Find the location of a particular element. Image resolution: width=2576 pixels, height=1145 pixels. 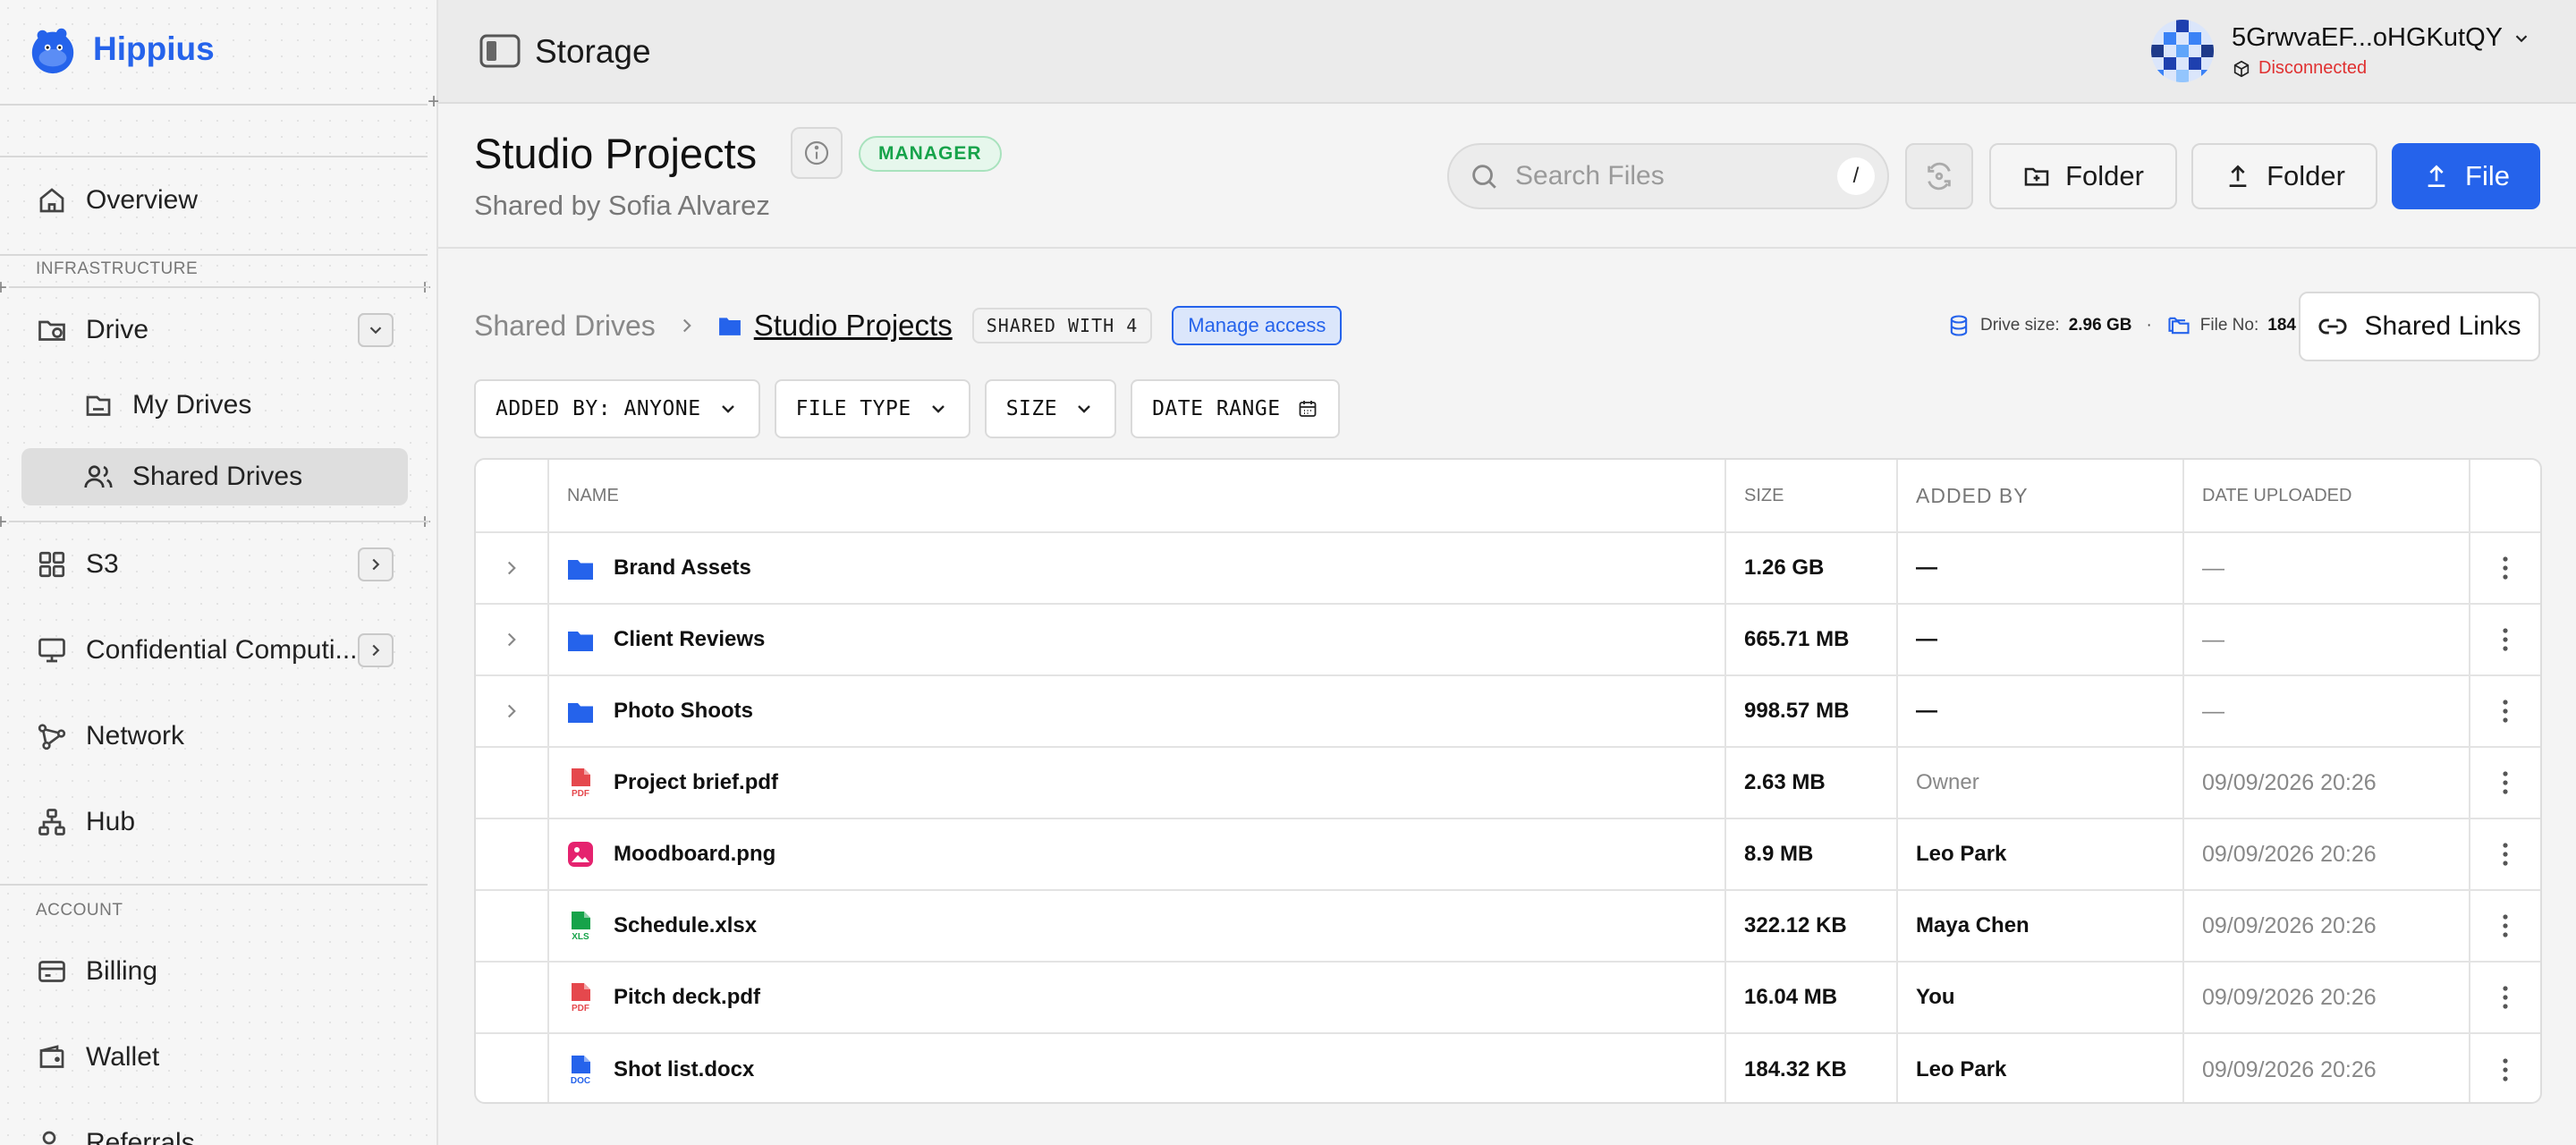

column-header-date: DATE UPLOADED is located at coordinates (2327, 495).